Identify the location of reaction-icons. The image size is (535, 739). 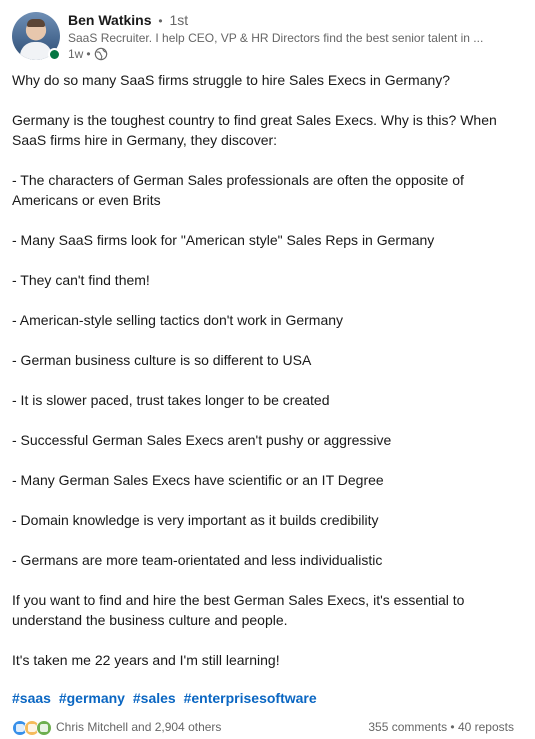
(32, 728).